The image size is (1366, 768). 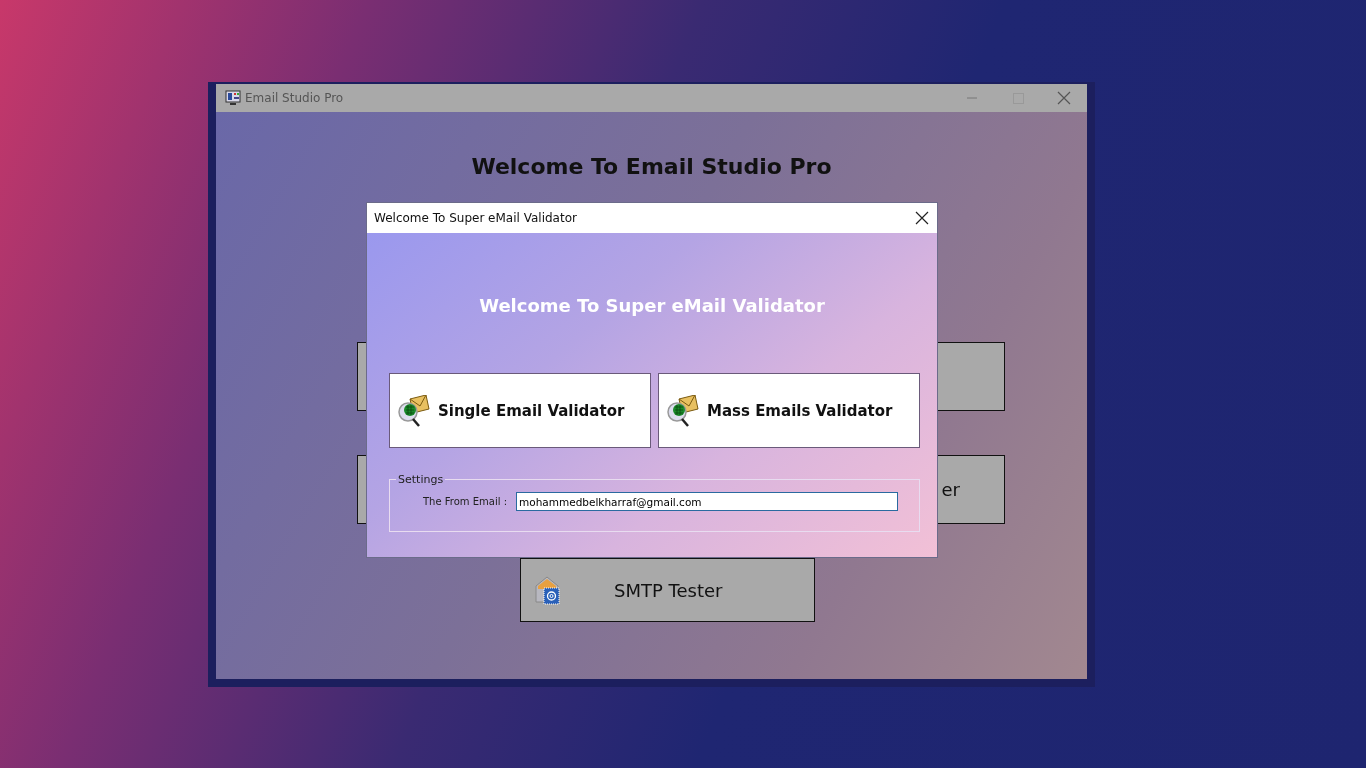 I want to click on validator-button: Mass Emails Validator, so click(x=789, y=410).